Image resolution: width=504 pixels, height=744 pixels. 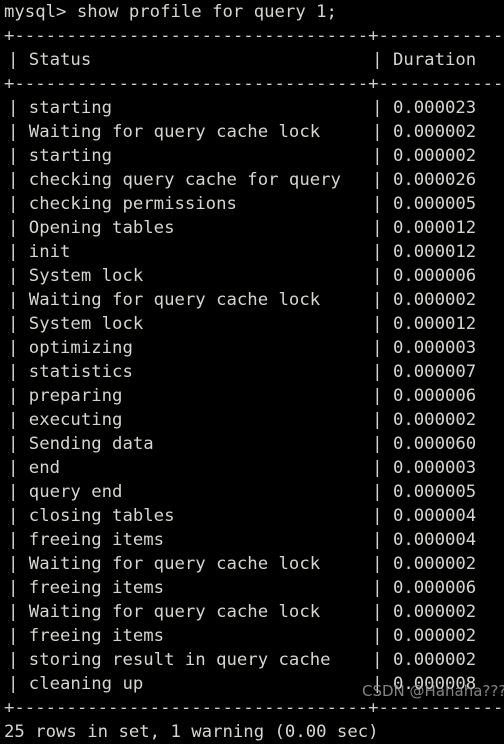 What do you see at coordinates (256, 540) in the screenshot?
I see `table-row: | freeing items | 0.000004 |` at bounding box center [256, 540].